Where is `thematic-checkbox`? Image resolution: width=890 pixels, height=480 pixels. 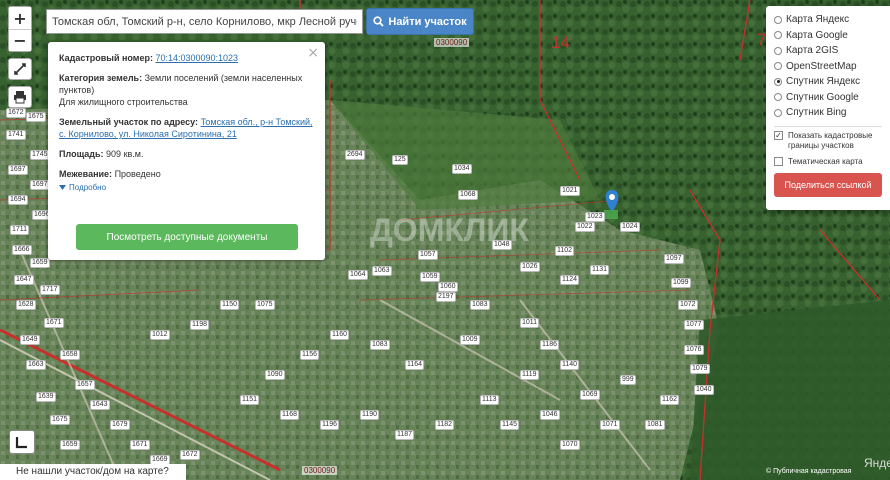 thematic-checkbox is located at coordinates (778, 161).